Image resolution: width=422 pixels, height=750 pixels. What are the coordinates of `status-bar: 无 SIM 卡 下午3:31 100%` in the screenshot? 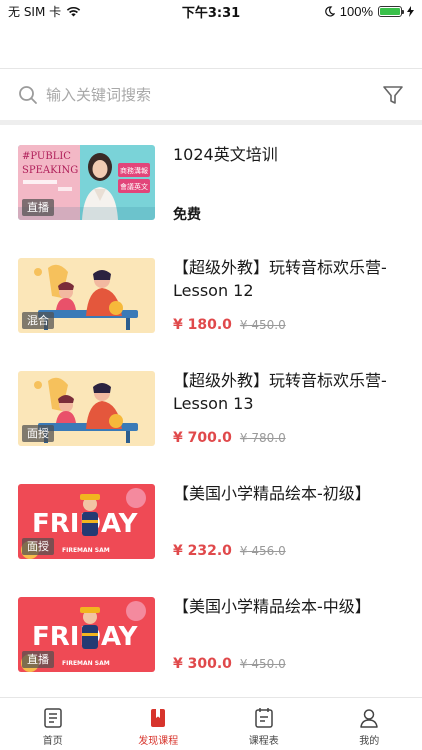 It's located at (211, 11).